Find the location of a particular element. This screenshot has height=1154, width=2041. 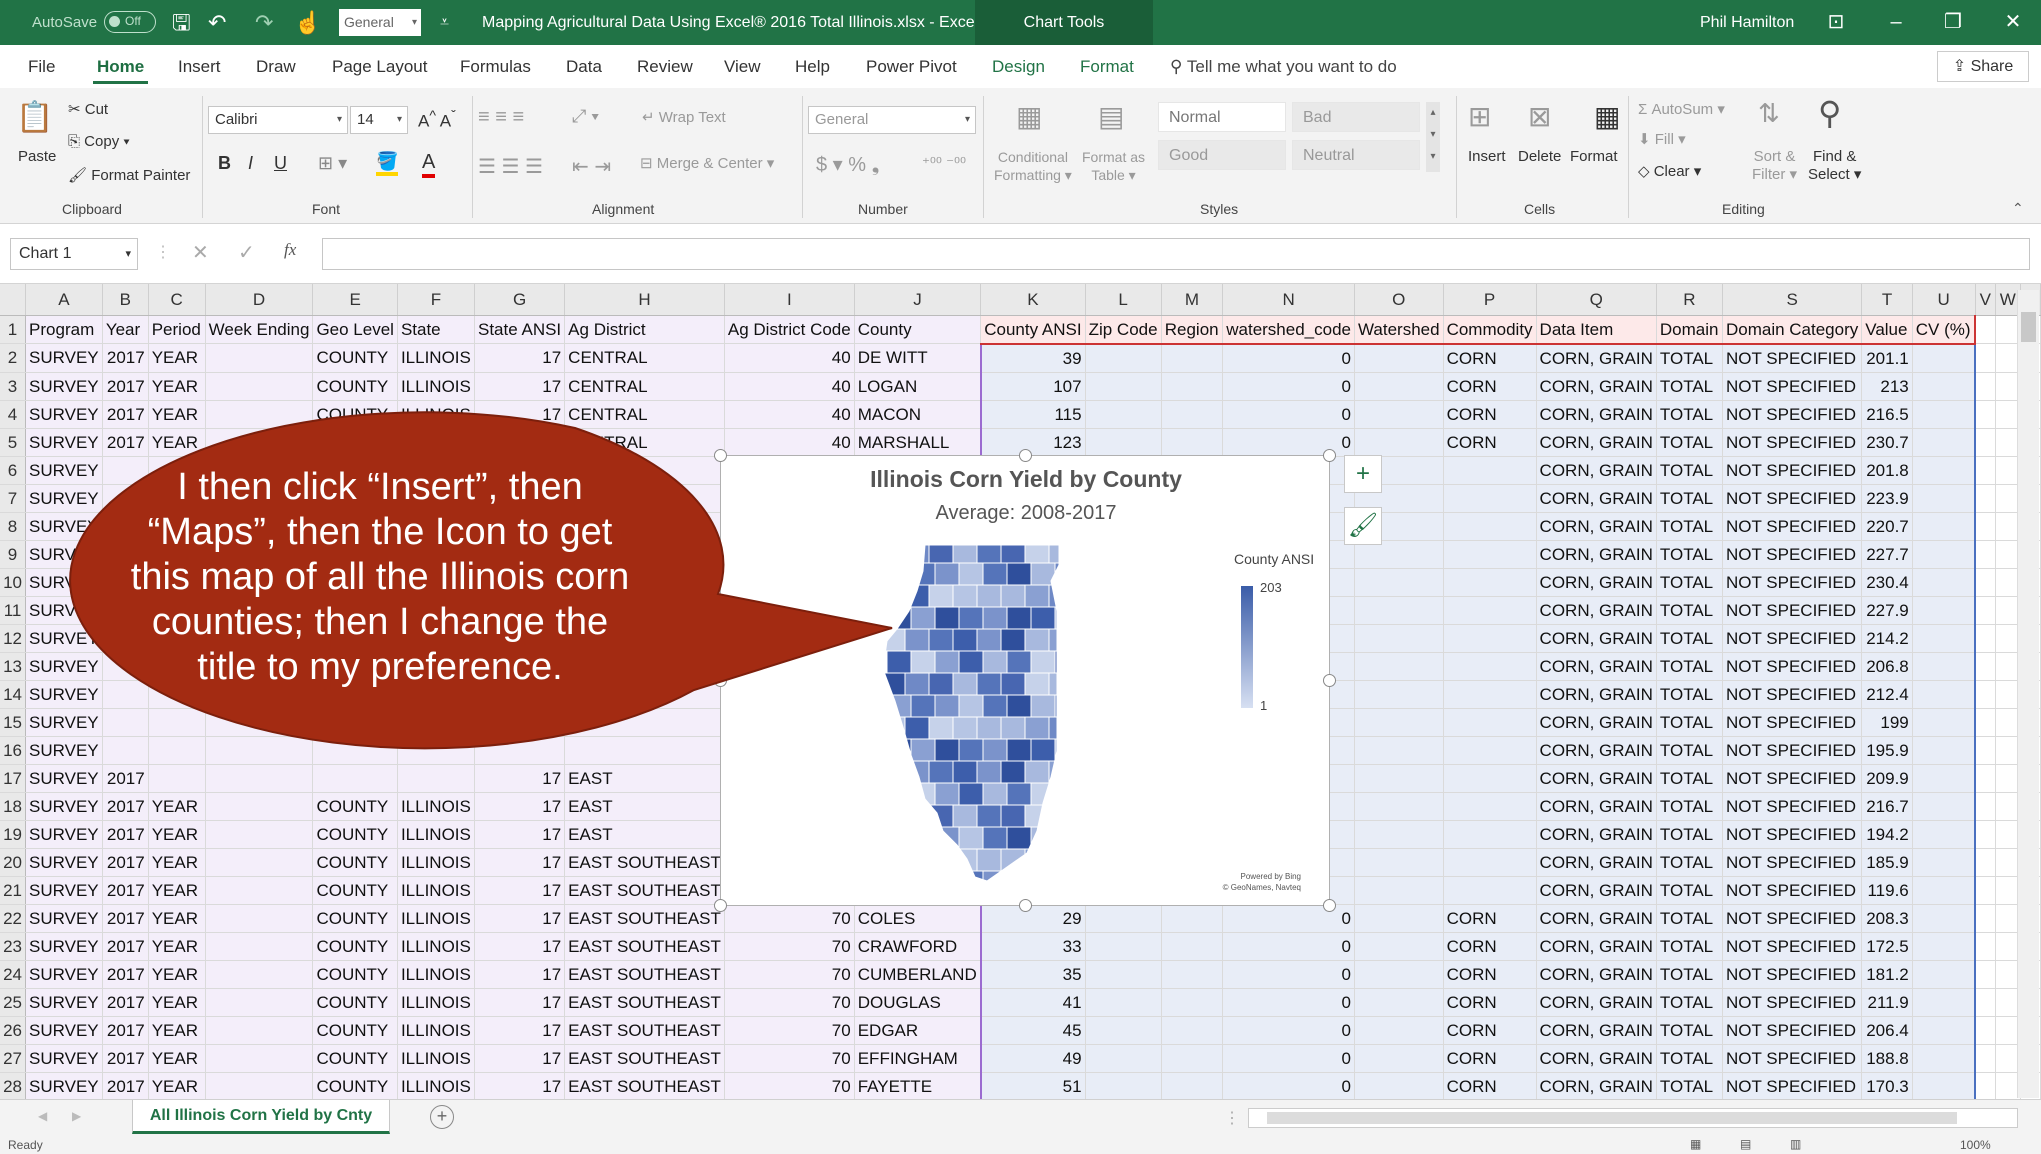

row-header: 22 is located at coordinates (13, 918).